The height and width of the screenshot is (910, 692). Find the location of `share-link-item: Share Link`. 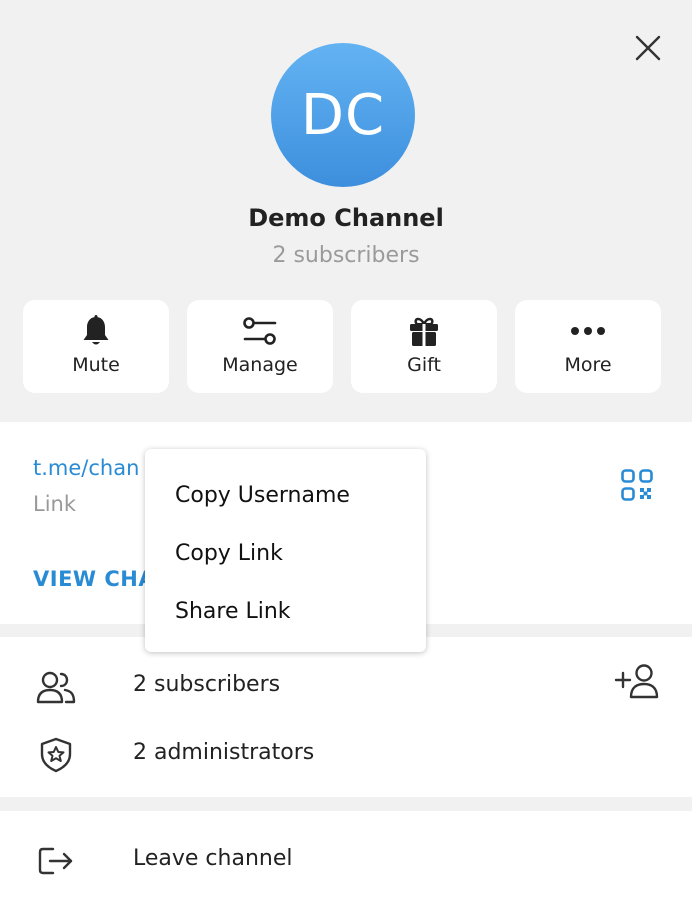

share-link-item: Share Link is located at coordinates (285, 611).